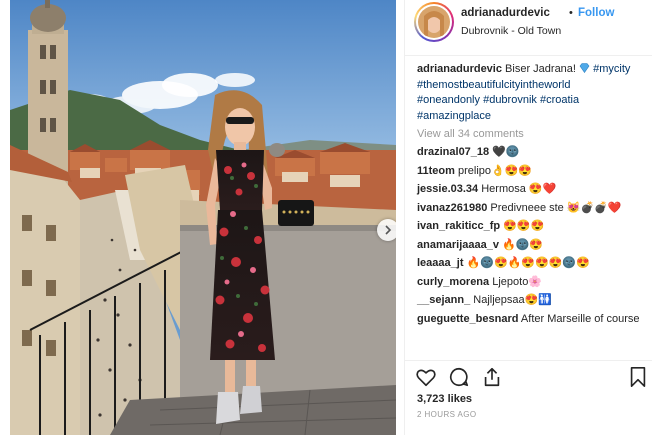 The image size is (652, 435). What do you see at coordinates (436, 171) in the screenshot?
I see `comment-username: 11teom` at bounding box center [436, 171].